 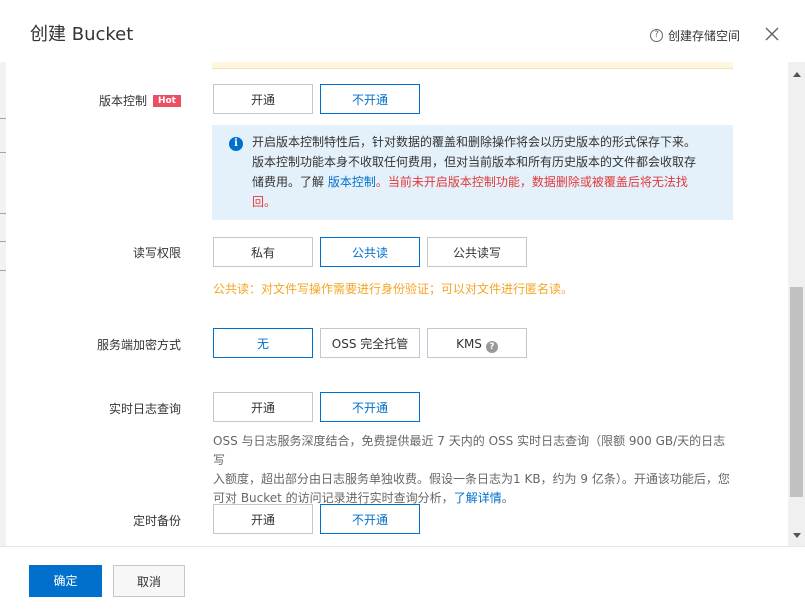 What do you see at coordinates (370, 519) in the screenshot?
I see `scheduled-backup-option-disable: 不开通` at bounding box center [370, 519].